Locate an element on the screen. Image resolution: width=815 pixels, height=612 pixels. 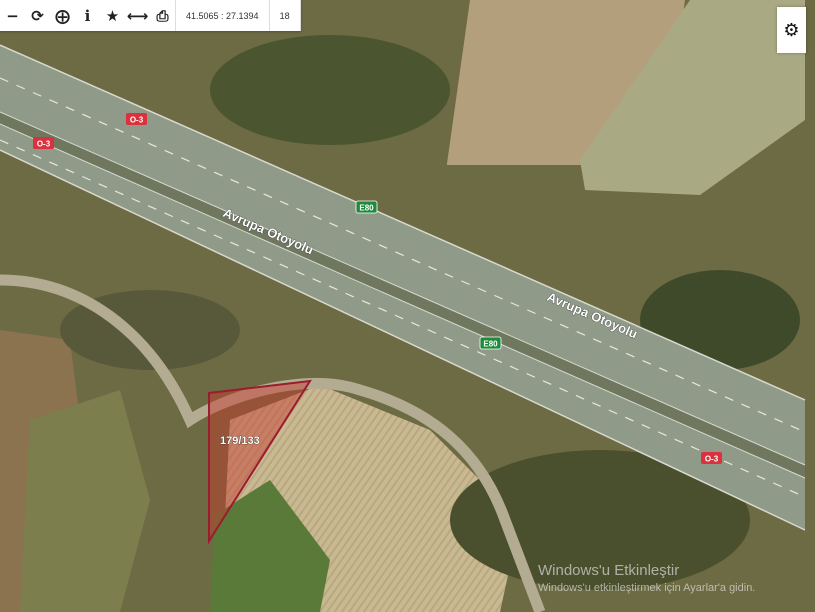
print-icon: ⎙ is located at coordinates (162, 15).